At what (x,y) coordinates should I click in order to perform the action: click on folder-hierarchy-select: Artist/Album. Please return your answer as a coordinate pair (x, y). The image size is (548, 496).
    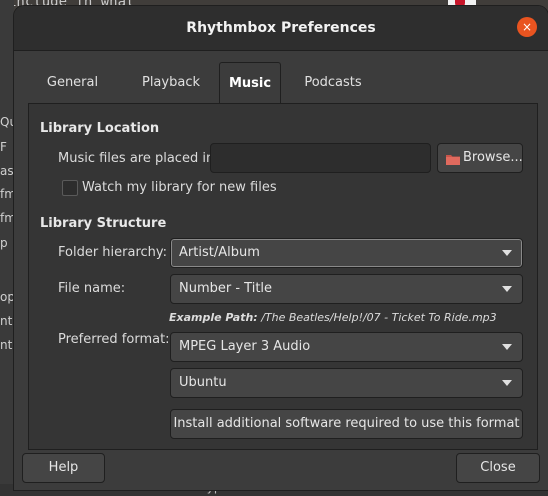
    Looking at the image, I should click on (346, 253).